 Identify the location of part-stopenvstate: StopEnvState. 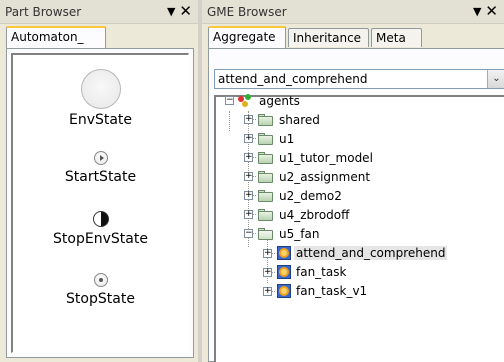
(100, 229).